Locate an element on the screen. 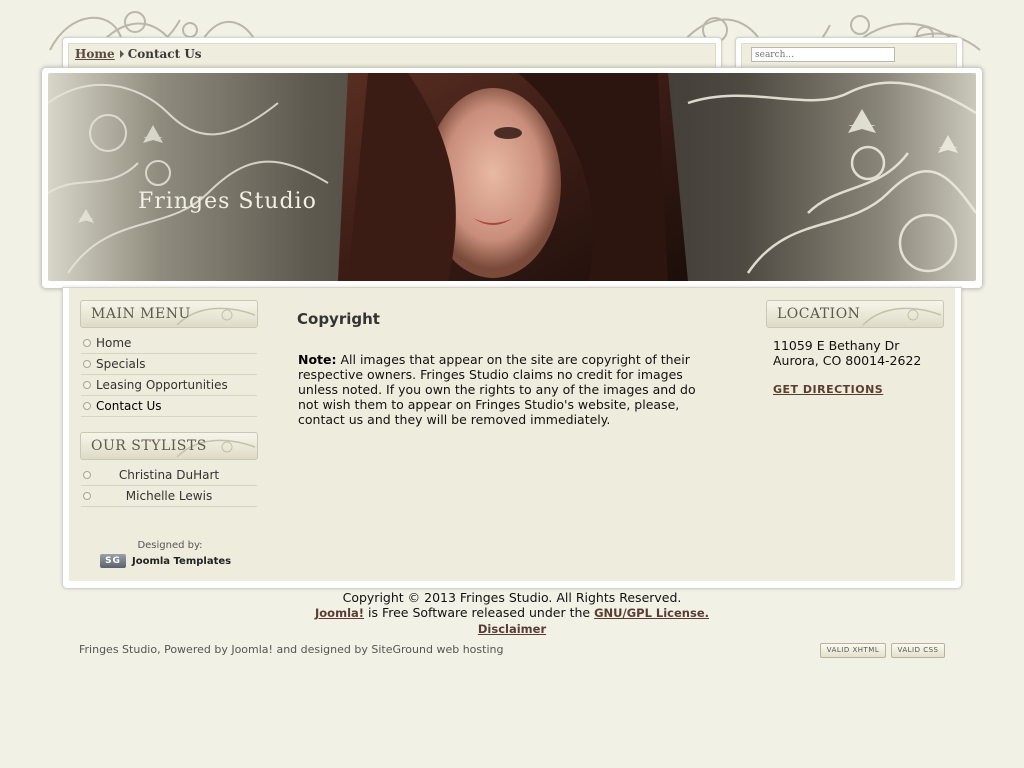 The height and width of the screenshot is (768, 1024). address-line-2: Aurora, CO 80014-2622 is located at coordinates (847, 360).